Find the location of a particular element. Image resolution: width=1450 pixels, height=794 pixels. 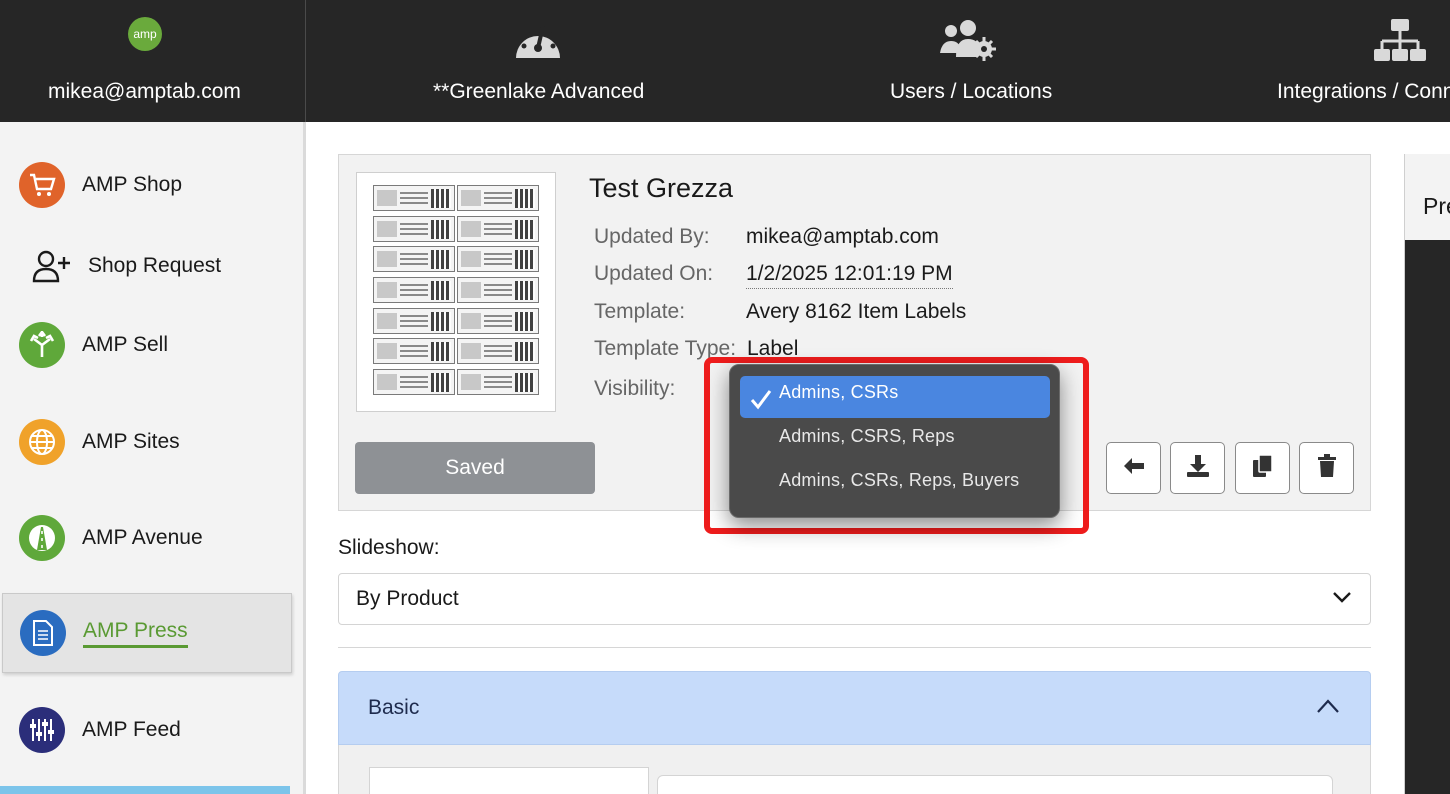

sidebar-item-amp-sell: AMP Sell is located at coordinates (145, 345).